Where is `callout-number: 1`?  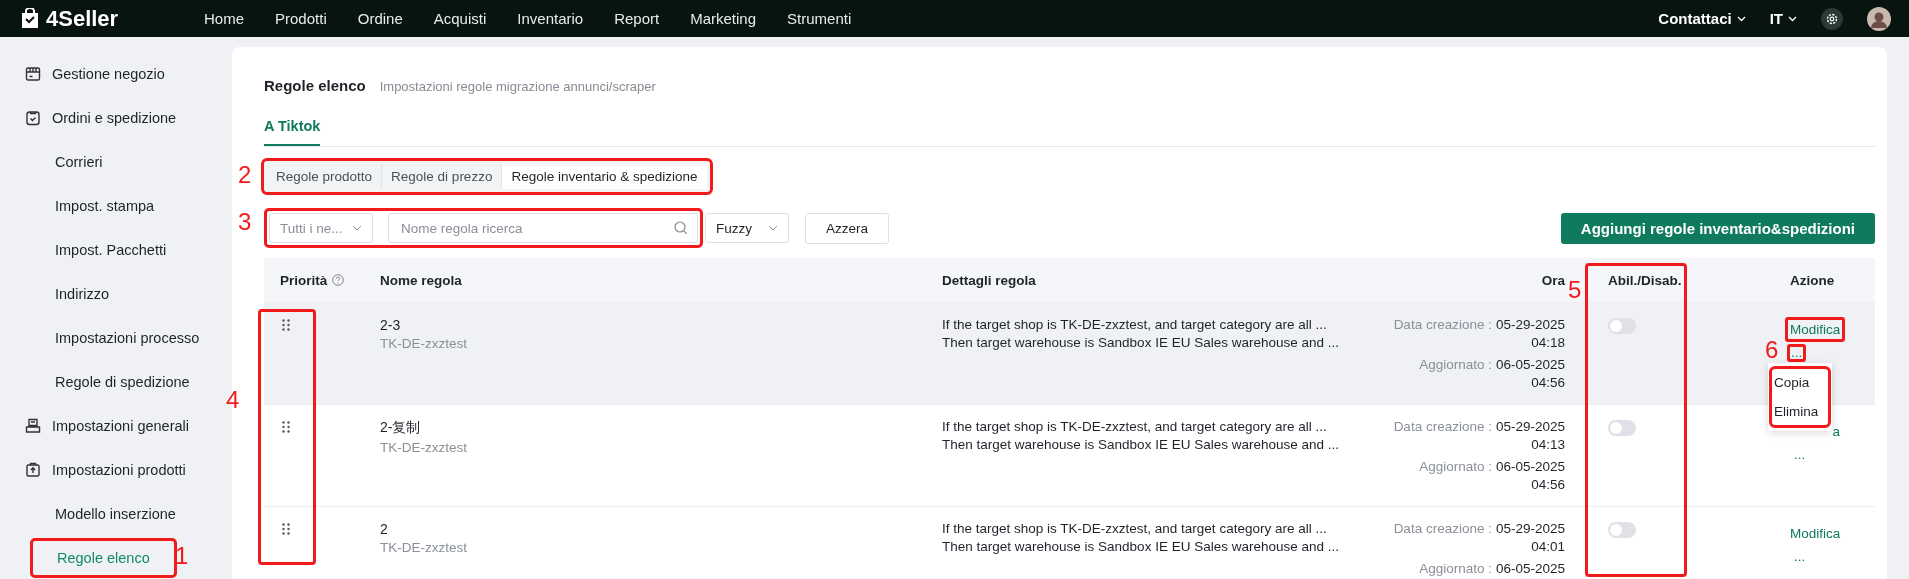 callout-number: 1 is located at coordinates (182, 556).